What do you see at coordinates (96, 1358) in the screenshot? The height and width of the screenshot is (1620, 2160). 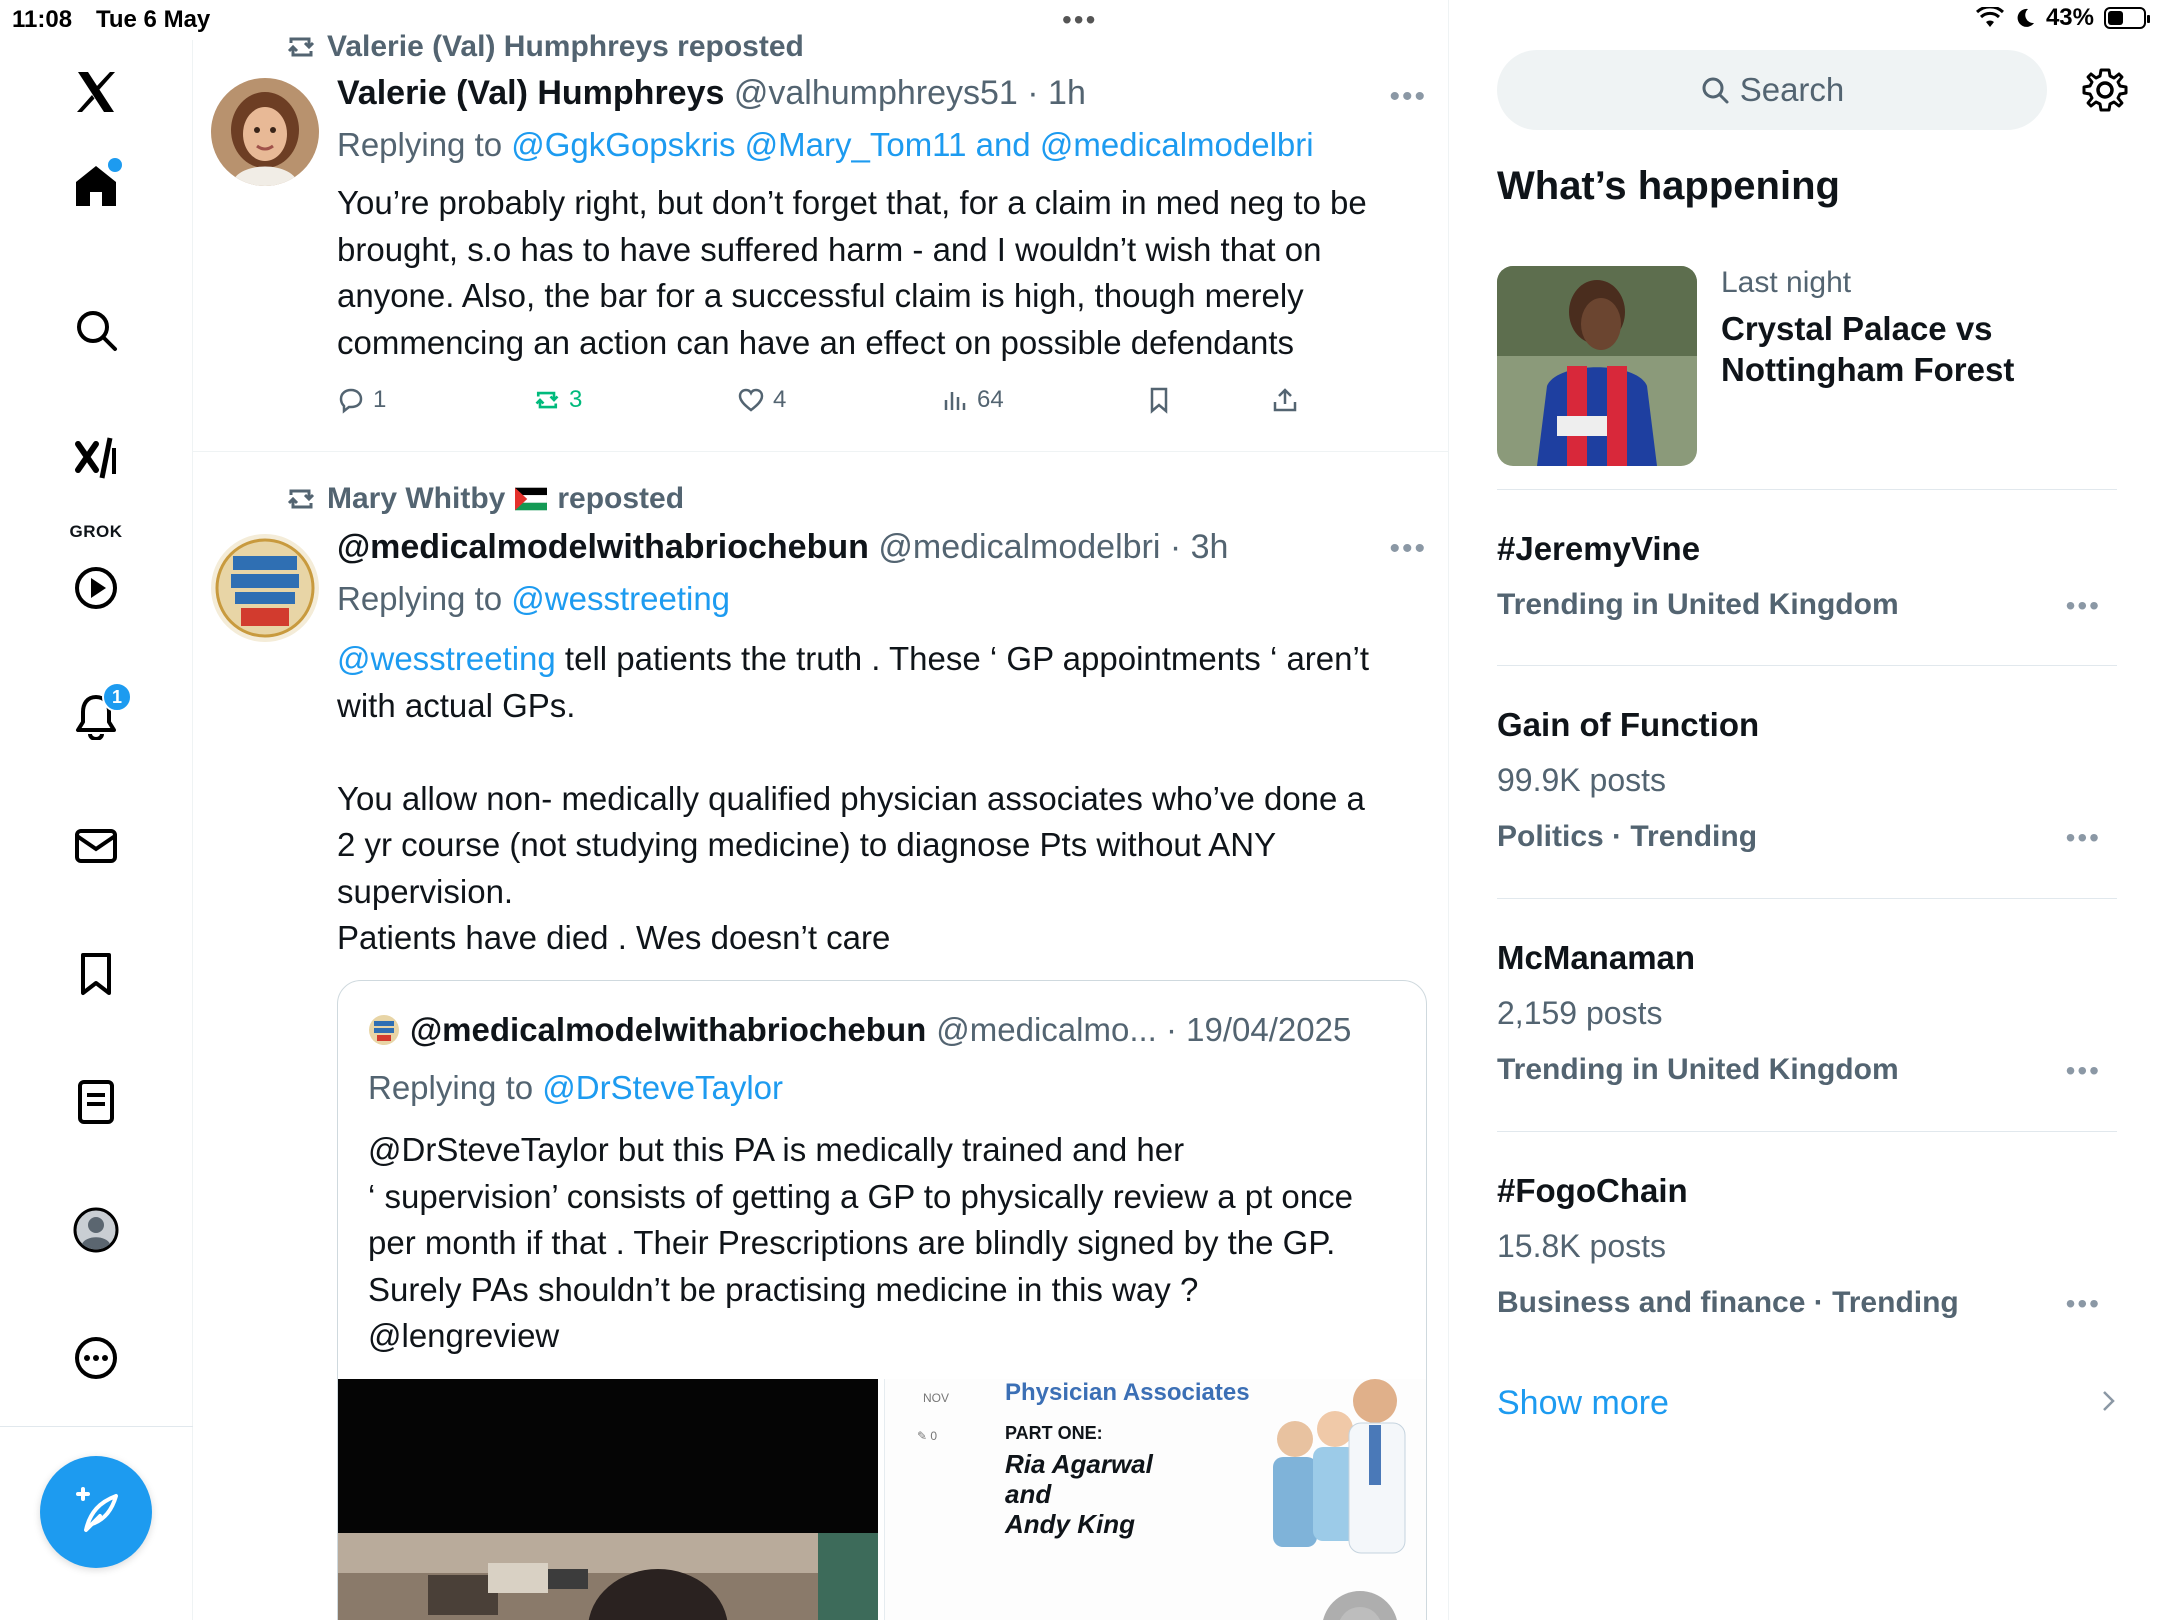 I see `nav-more` at bounding box center [96, 1358].